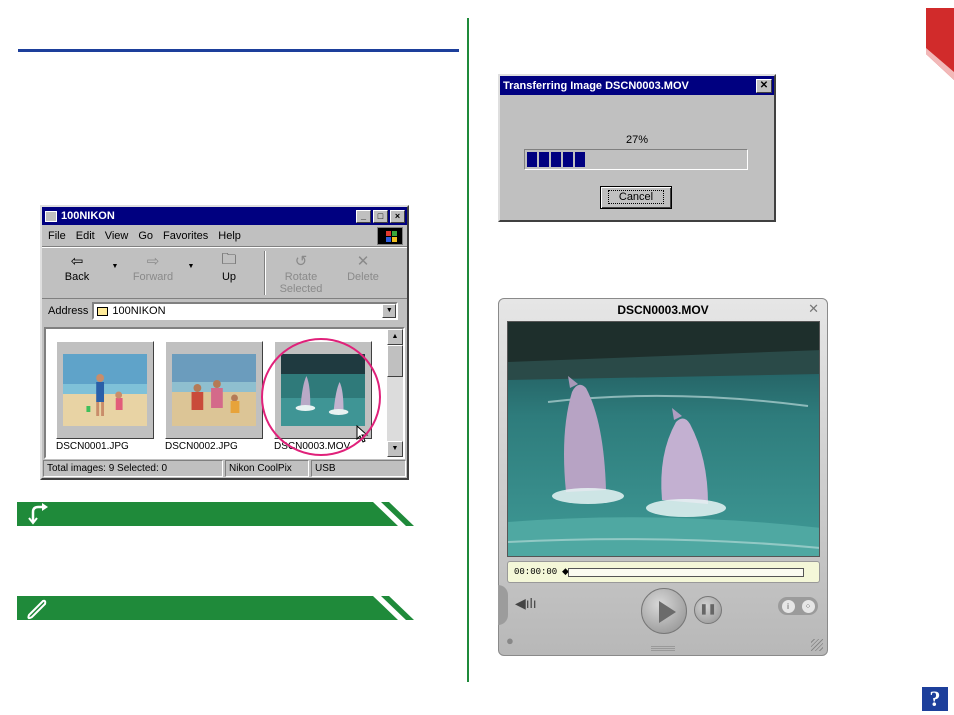 The image size is (954, 715). What do you see at coordinates (395, 337) in the screenshot?
I see `scroll-up-button: ▲` at bounding box center [395, 337].